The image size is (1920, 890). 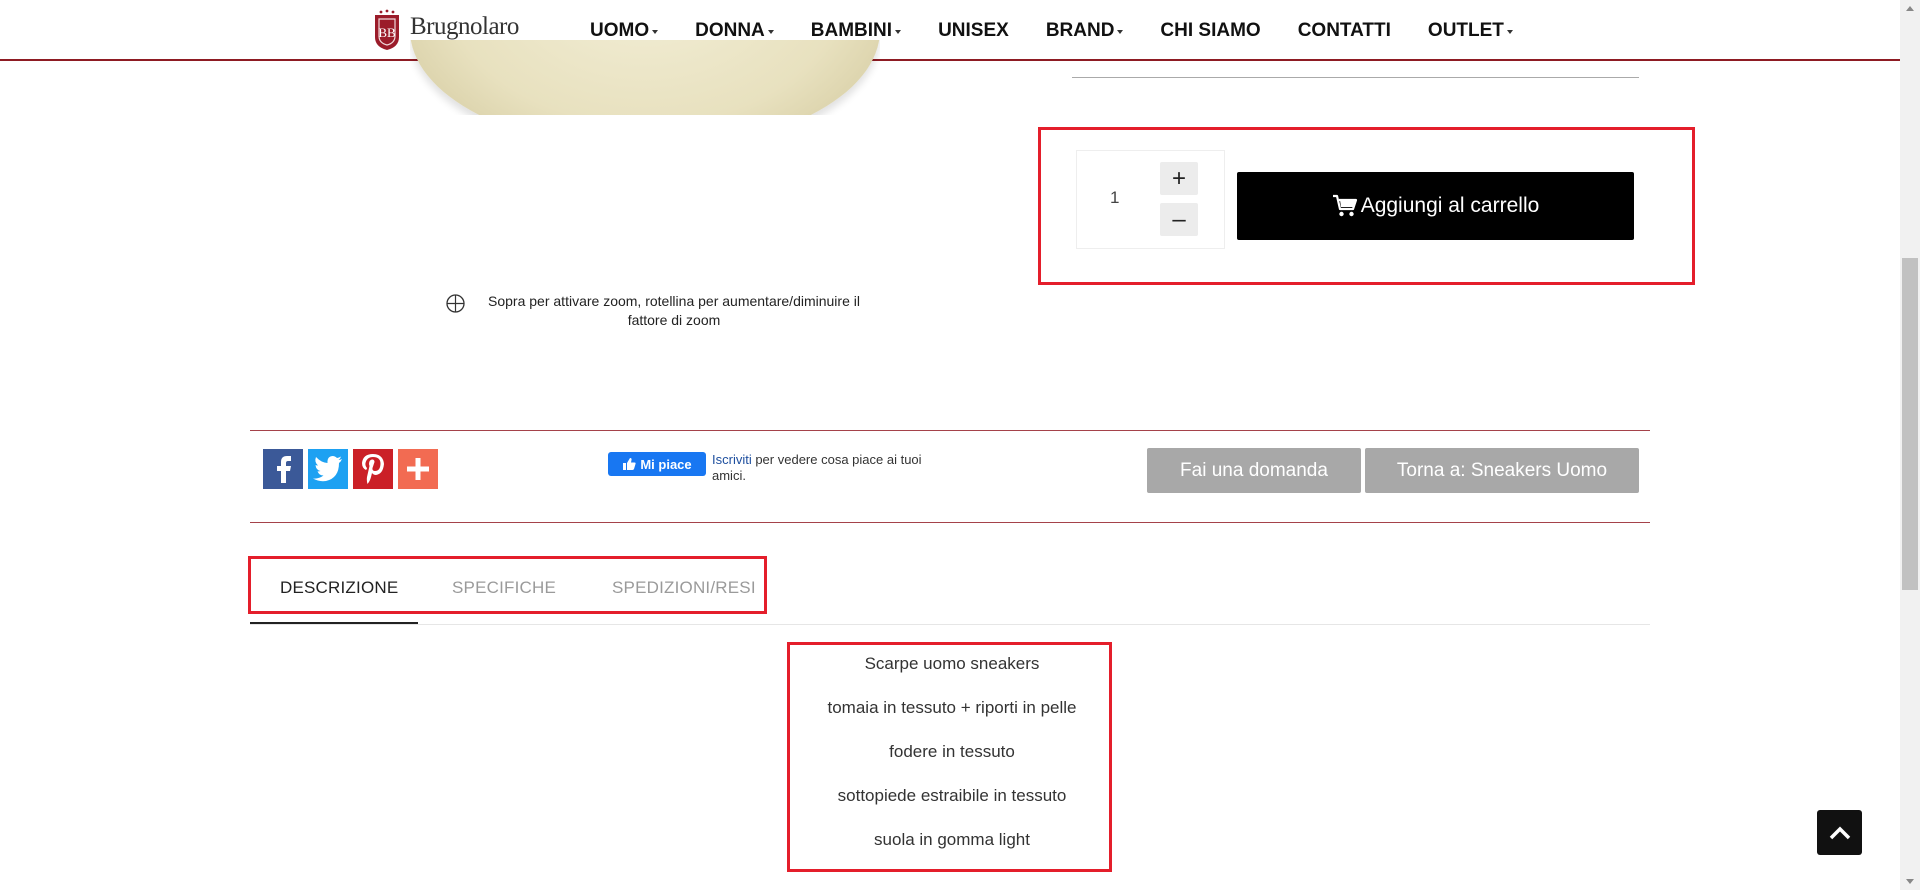 I want to click on facebook-share-button, so click(x=283, y=469).